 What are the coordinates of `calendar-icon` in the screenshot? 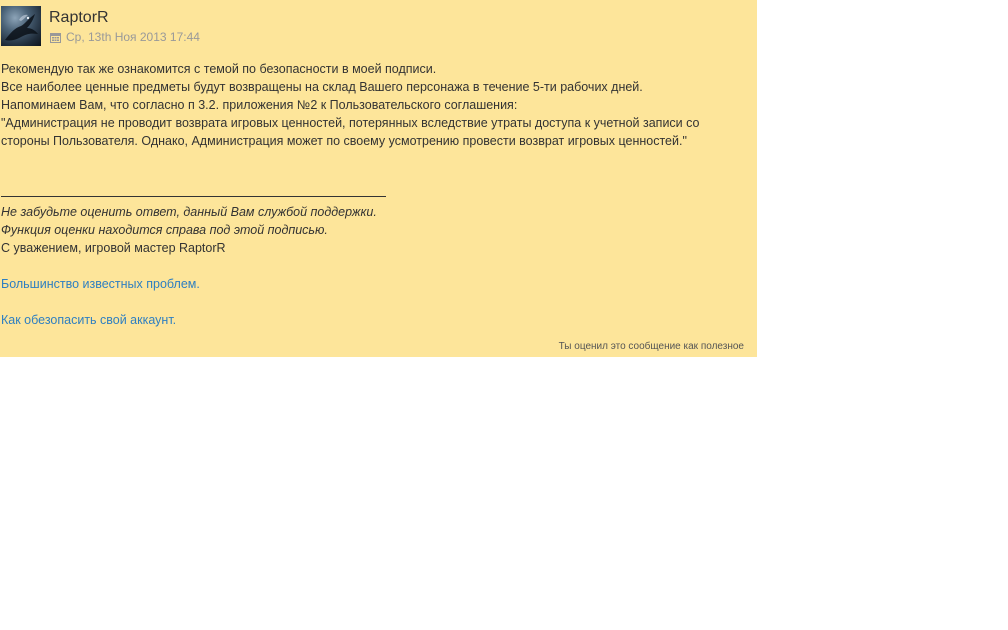 It's located at (55, 37).